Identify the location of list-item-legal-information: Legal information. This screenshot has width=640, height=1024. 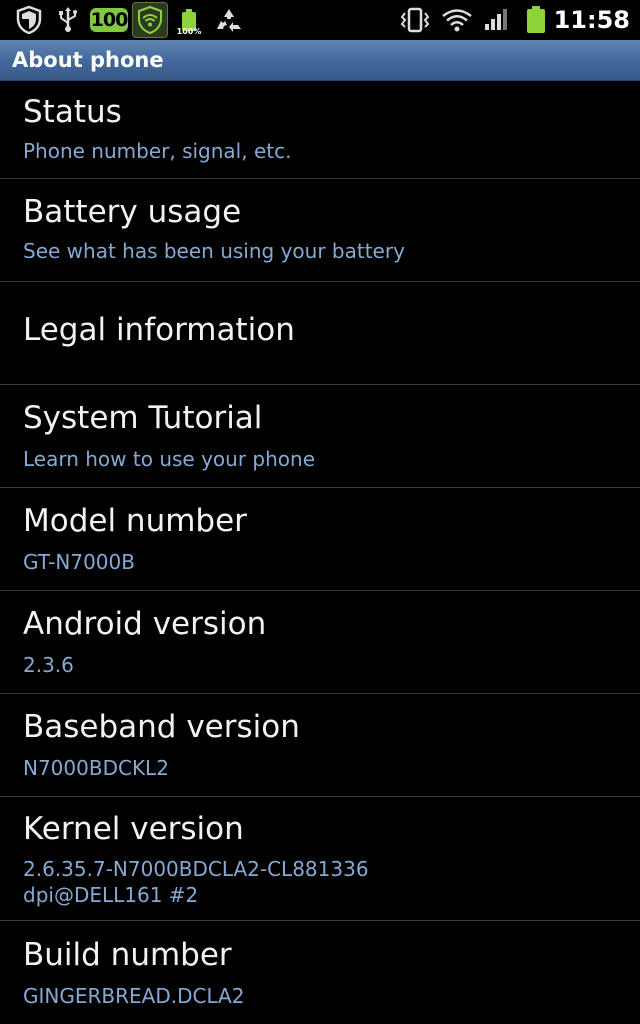
(320, 333).